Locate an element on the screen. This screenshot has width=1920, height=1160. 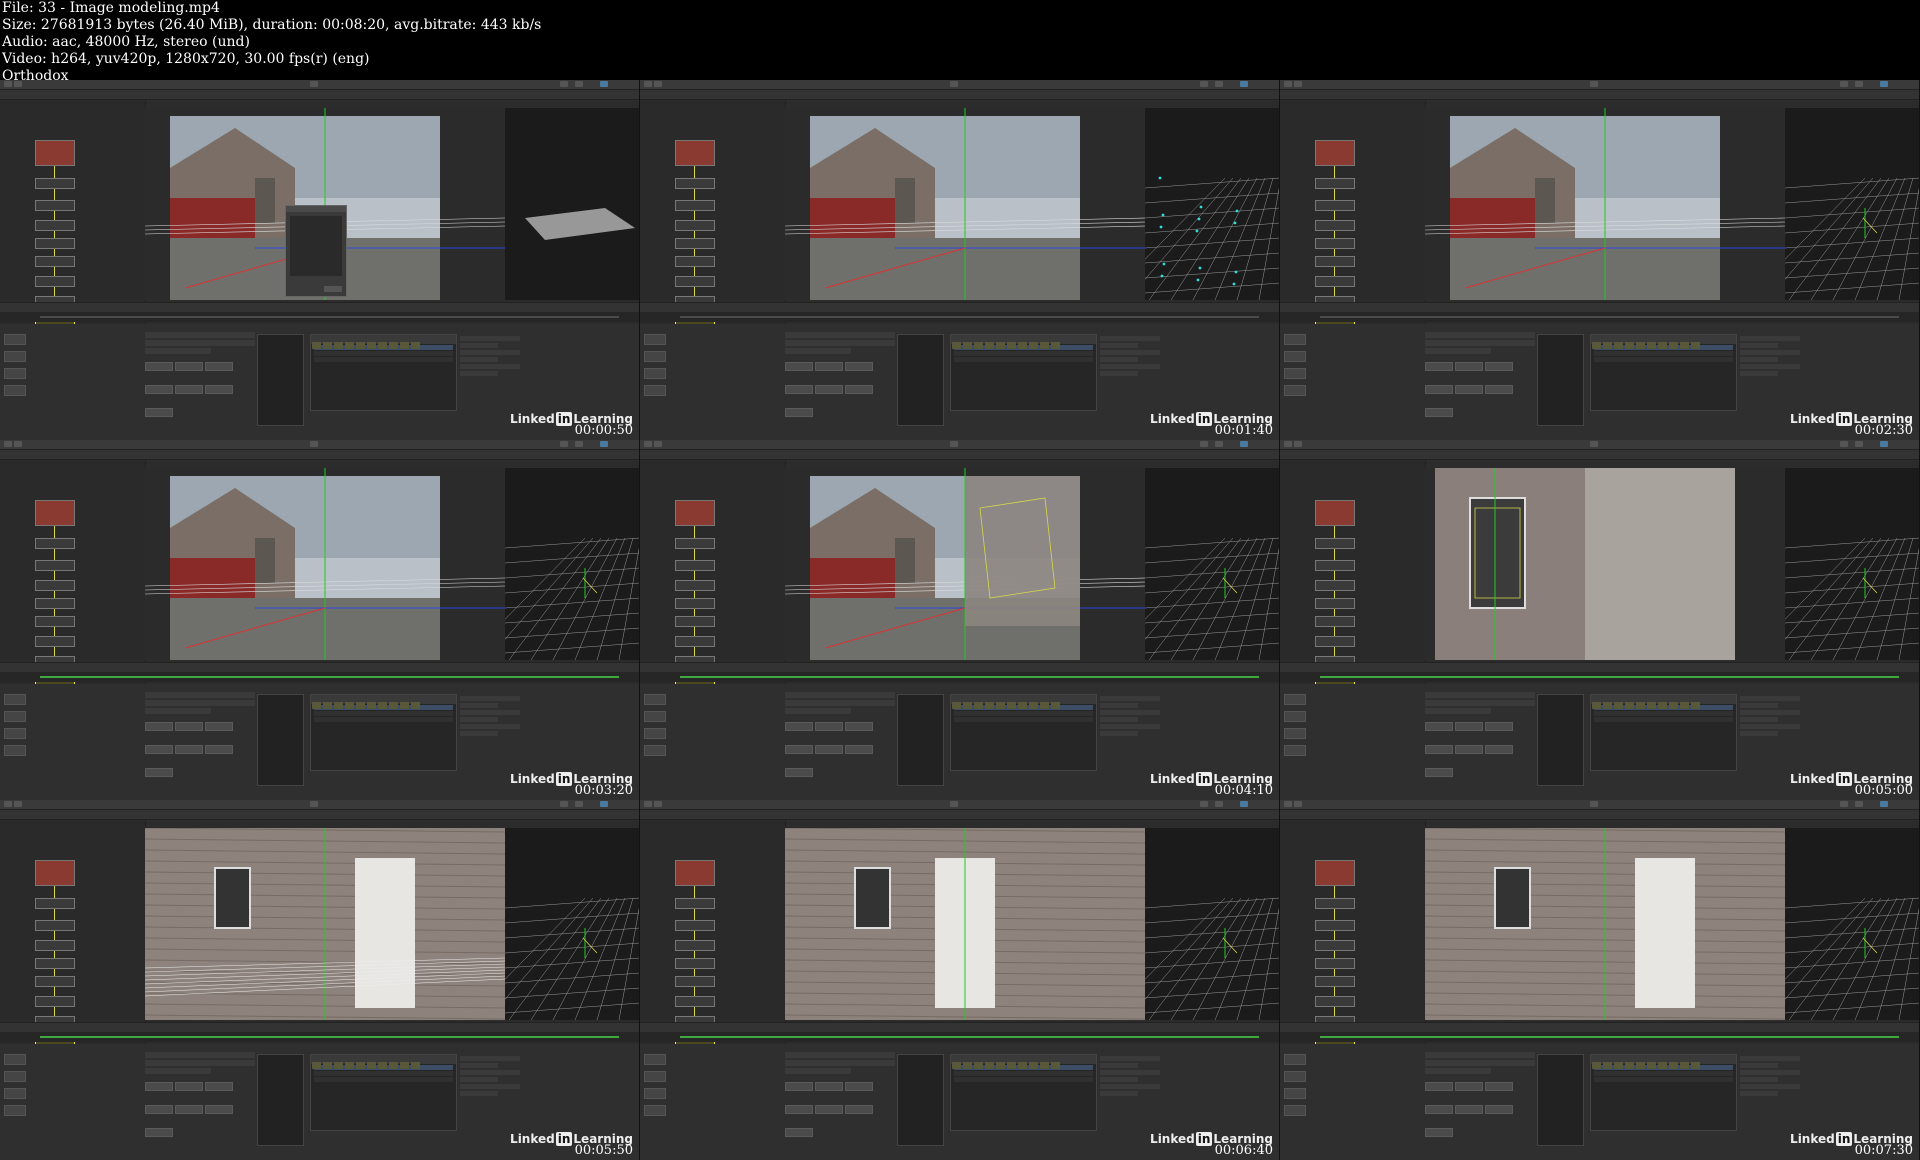
dialog-list is located at coordinates (316, 246).